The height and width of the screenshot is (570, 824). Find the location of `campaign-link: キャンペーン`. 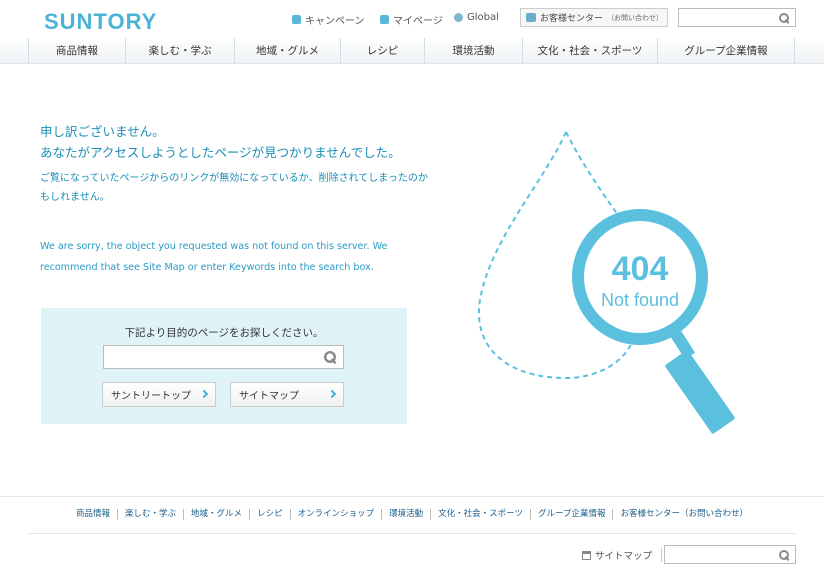

campaign-link: キャンペーン is located at coordinates (328, 19).